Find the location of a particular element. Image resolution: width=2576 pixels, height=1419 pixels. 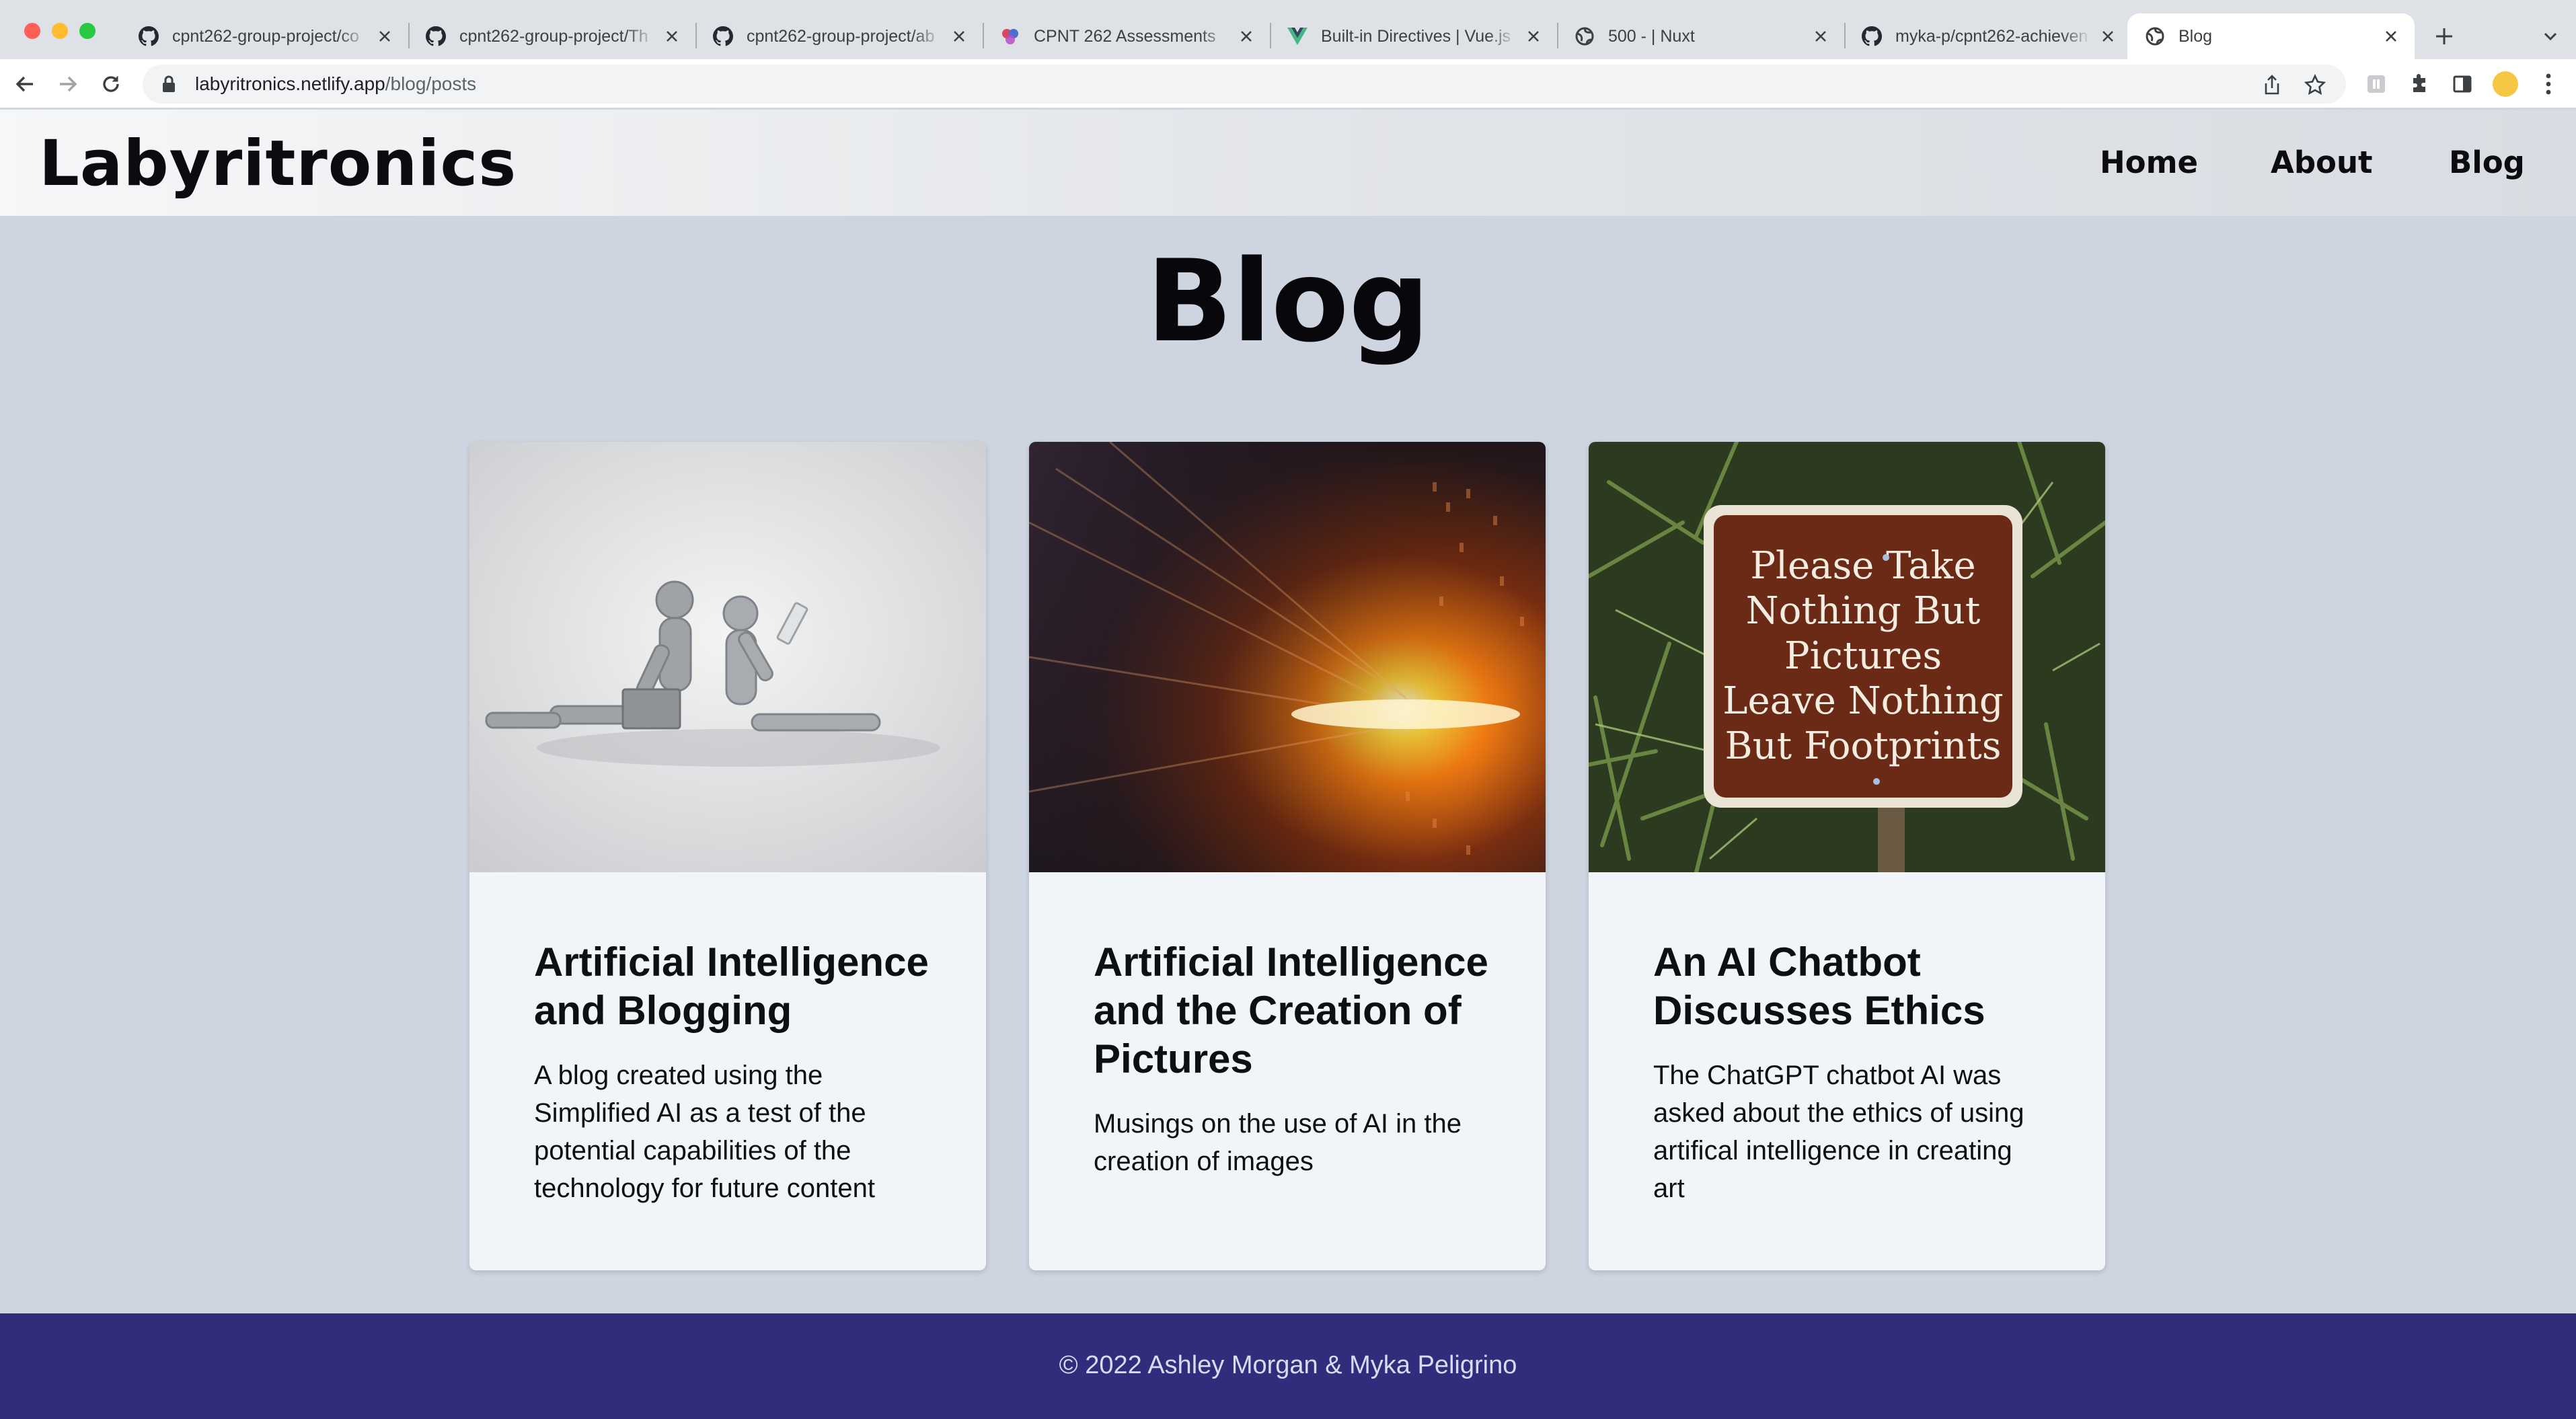

tab-title: Built-in Directives | Vue.js is located at coordinates (1416, 36).